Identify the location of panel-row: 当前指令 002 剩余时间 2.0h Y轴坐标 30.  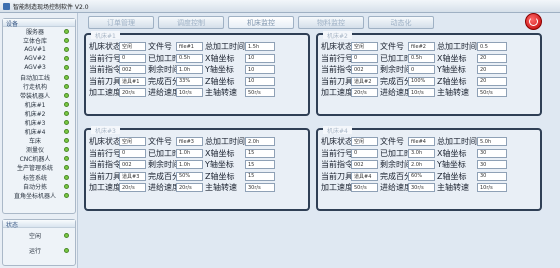
(430, 165).